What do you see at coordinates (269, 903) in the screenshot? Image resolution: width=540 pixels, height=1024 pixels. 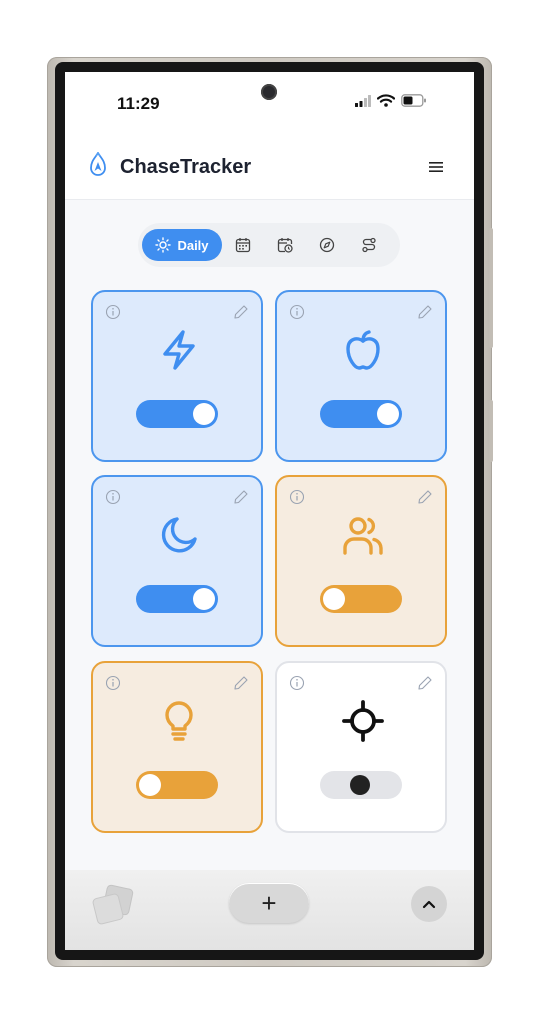 I see `add-button: +` at bounding box center [269, 903].